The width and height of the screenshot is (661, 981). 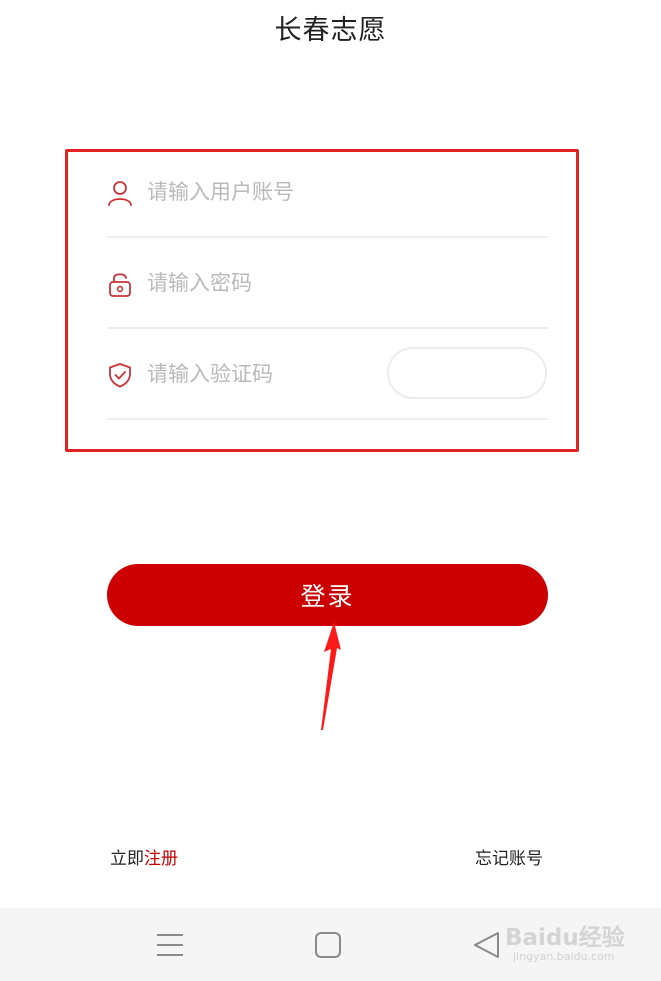 I want to click on lock-icon, so click(x=120, y=284).